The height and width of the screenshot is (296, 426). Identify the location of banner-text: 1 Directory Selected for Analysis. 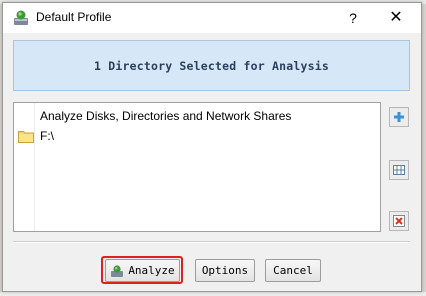
(211, 65).